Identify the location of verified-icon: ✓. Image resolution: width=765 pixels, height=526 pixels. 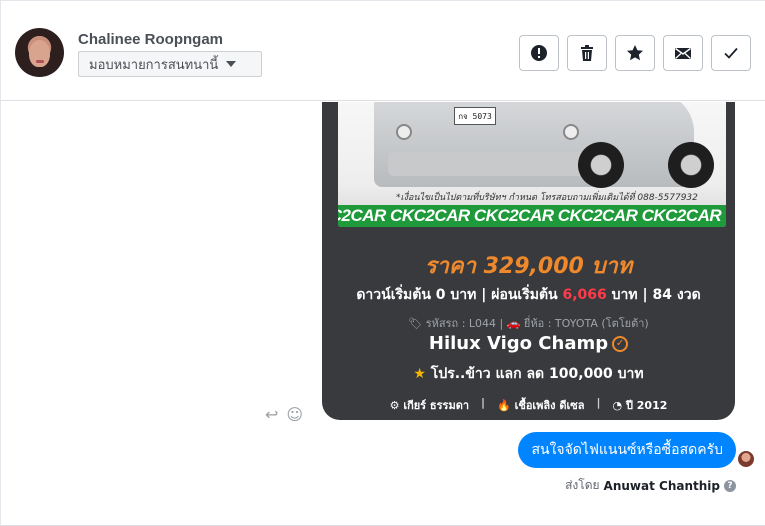
(620, 344).